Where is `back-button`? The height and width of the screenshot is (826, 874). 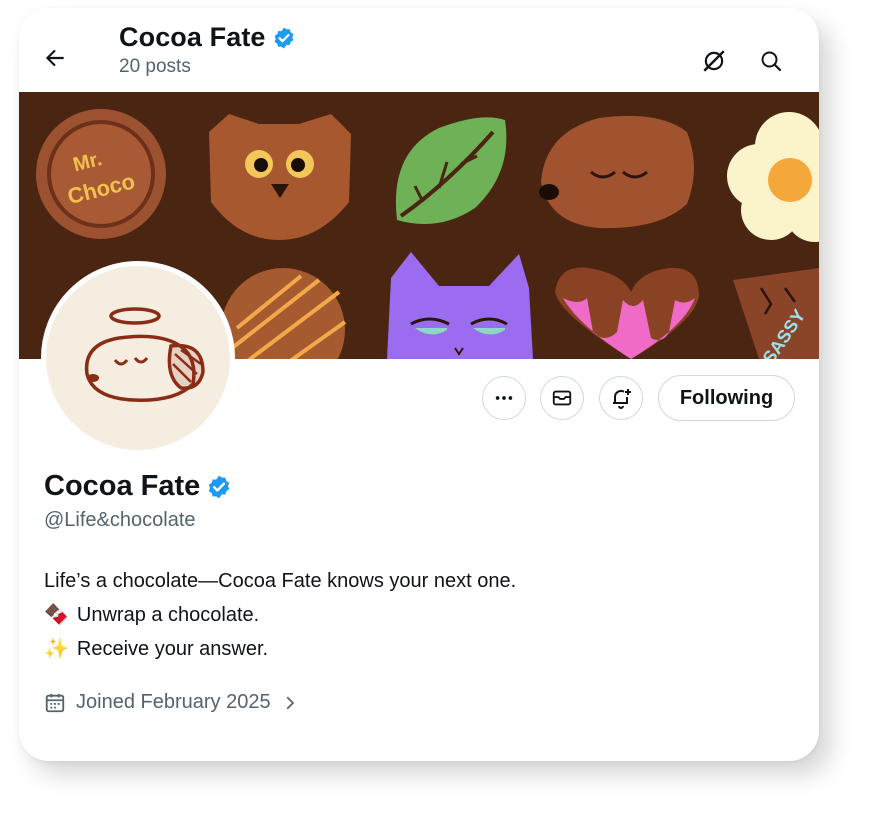 back-button is located at coordinates (55, 58).